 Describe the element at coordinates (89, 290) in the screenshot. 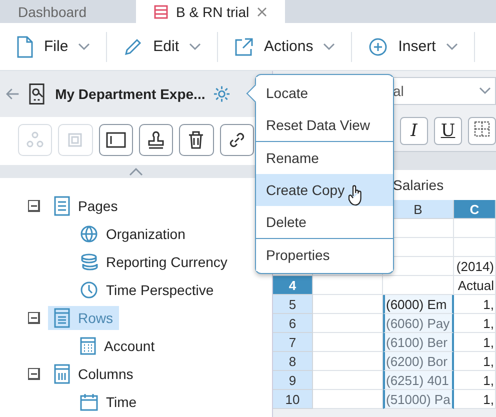

I see `clock-icon` at that location.